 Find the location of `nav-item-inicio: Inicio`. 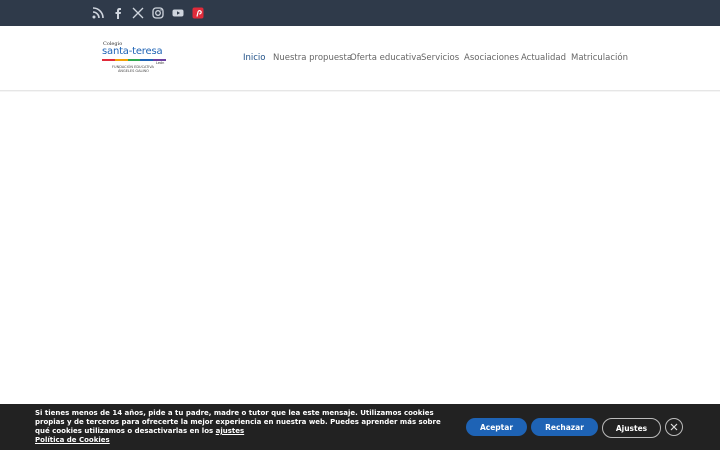

nav-item-inicio: Inicio is located at coordinates (254, 58).